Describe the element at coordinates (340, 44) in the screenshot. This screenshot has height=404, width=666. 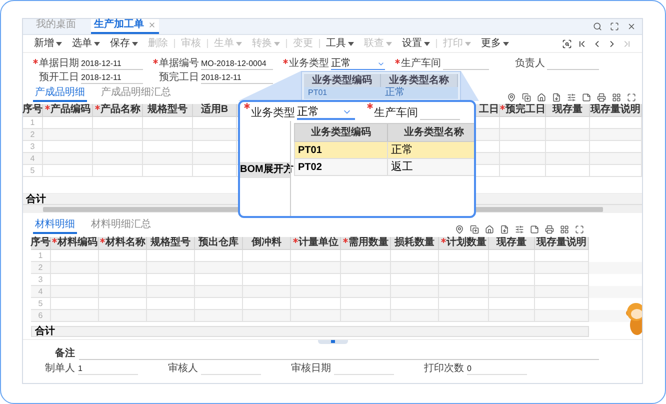
I see `toolbar-button: 工具` at that location.